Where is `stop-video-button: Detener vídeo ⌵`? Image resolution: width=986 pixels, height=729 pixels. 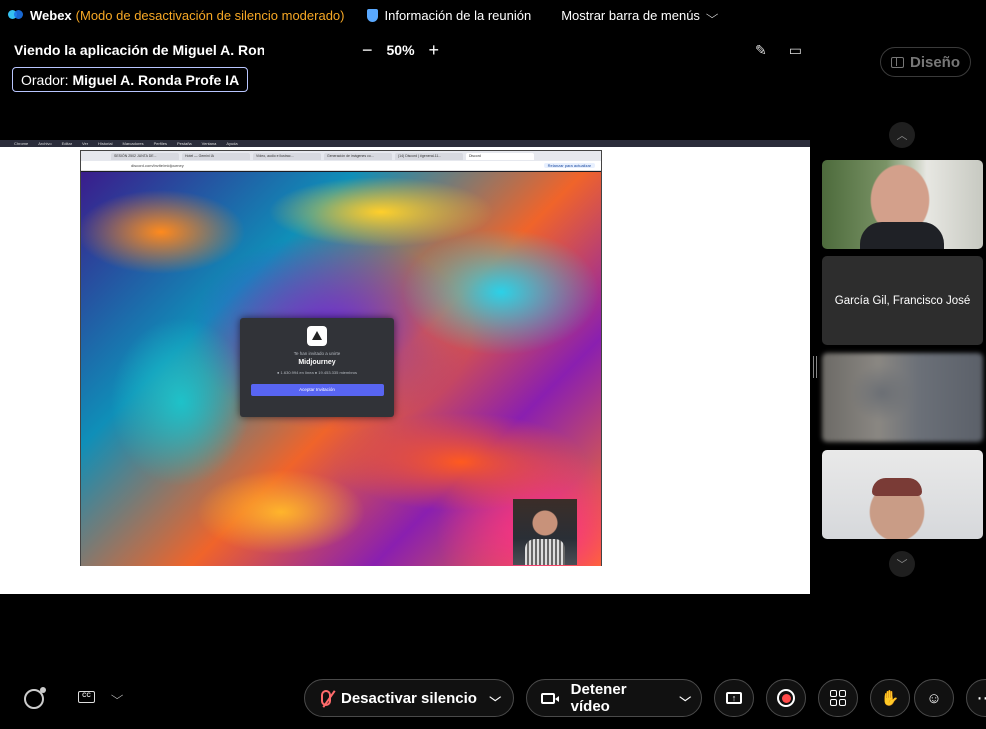 stop-video-button: Detener vídeo ⌵ is located at coordinates (614, 698).